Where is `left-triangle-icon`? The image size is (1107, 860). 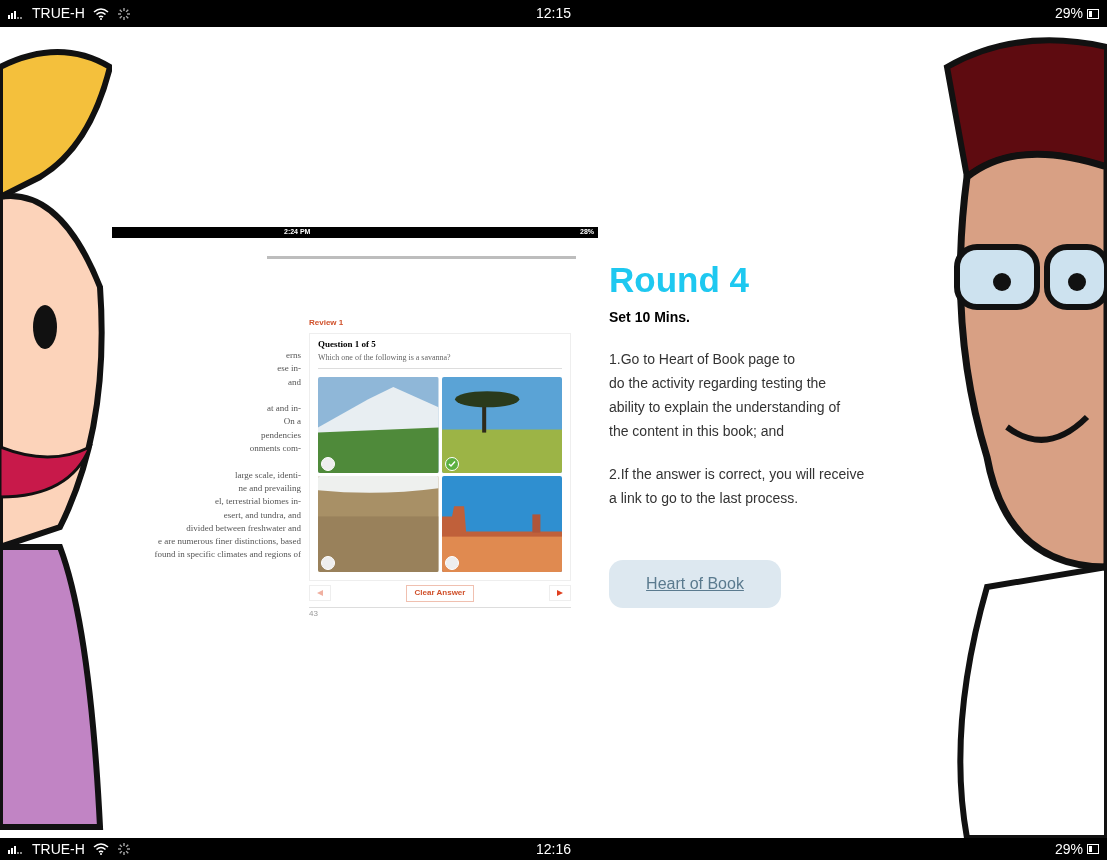 left-triangle-icon is located at coordinates (320, 593).